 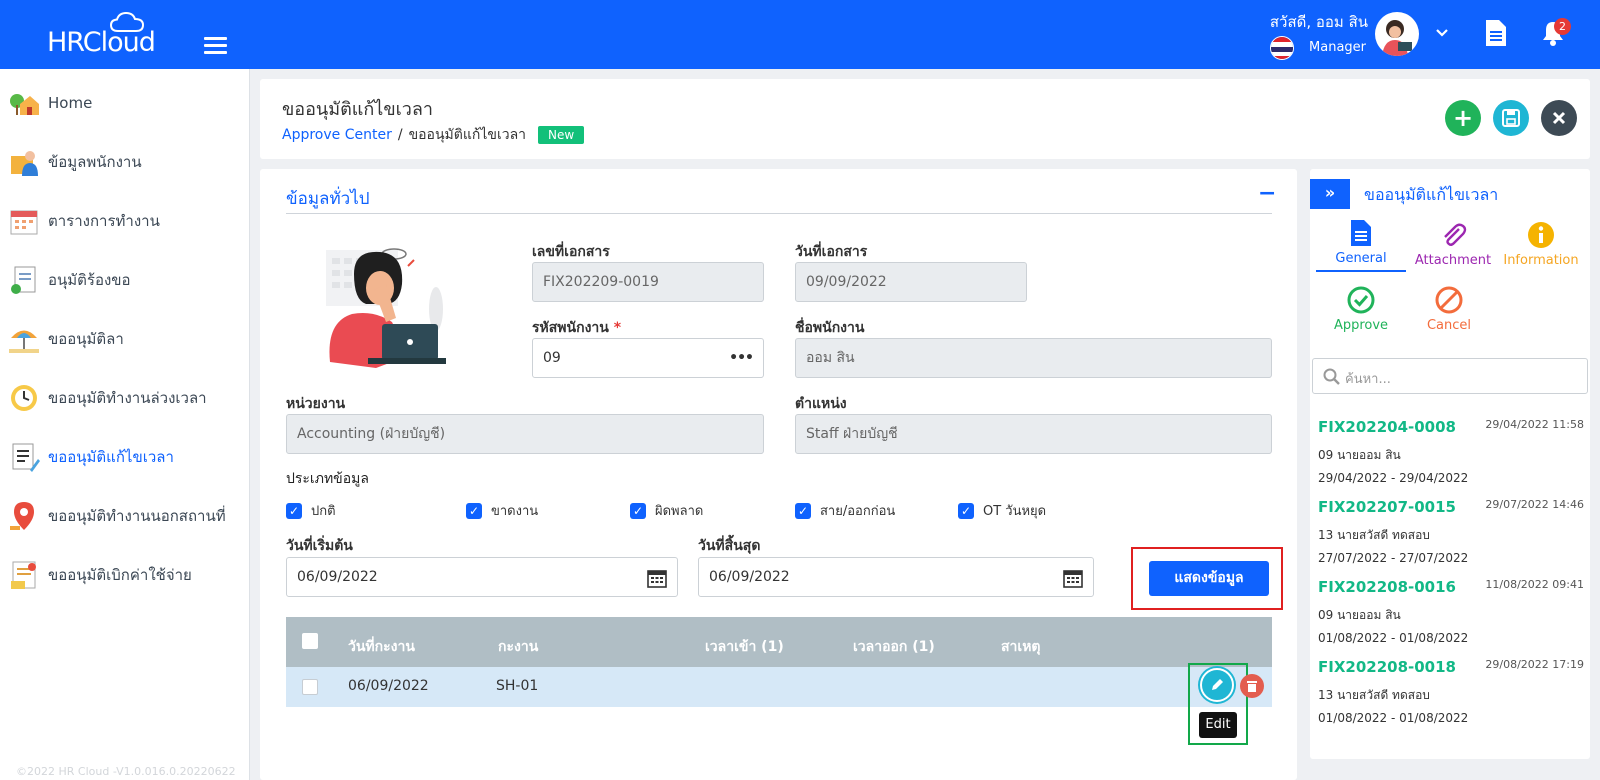 What do you see at coordinates (388, 686) in the screenshot?
I see `row-date: 06/09/2022` at bounding box center [388, 686].